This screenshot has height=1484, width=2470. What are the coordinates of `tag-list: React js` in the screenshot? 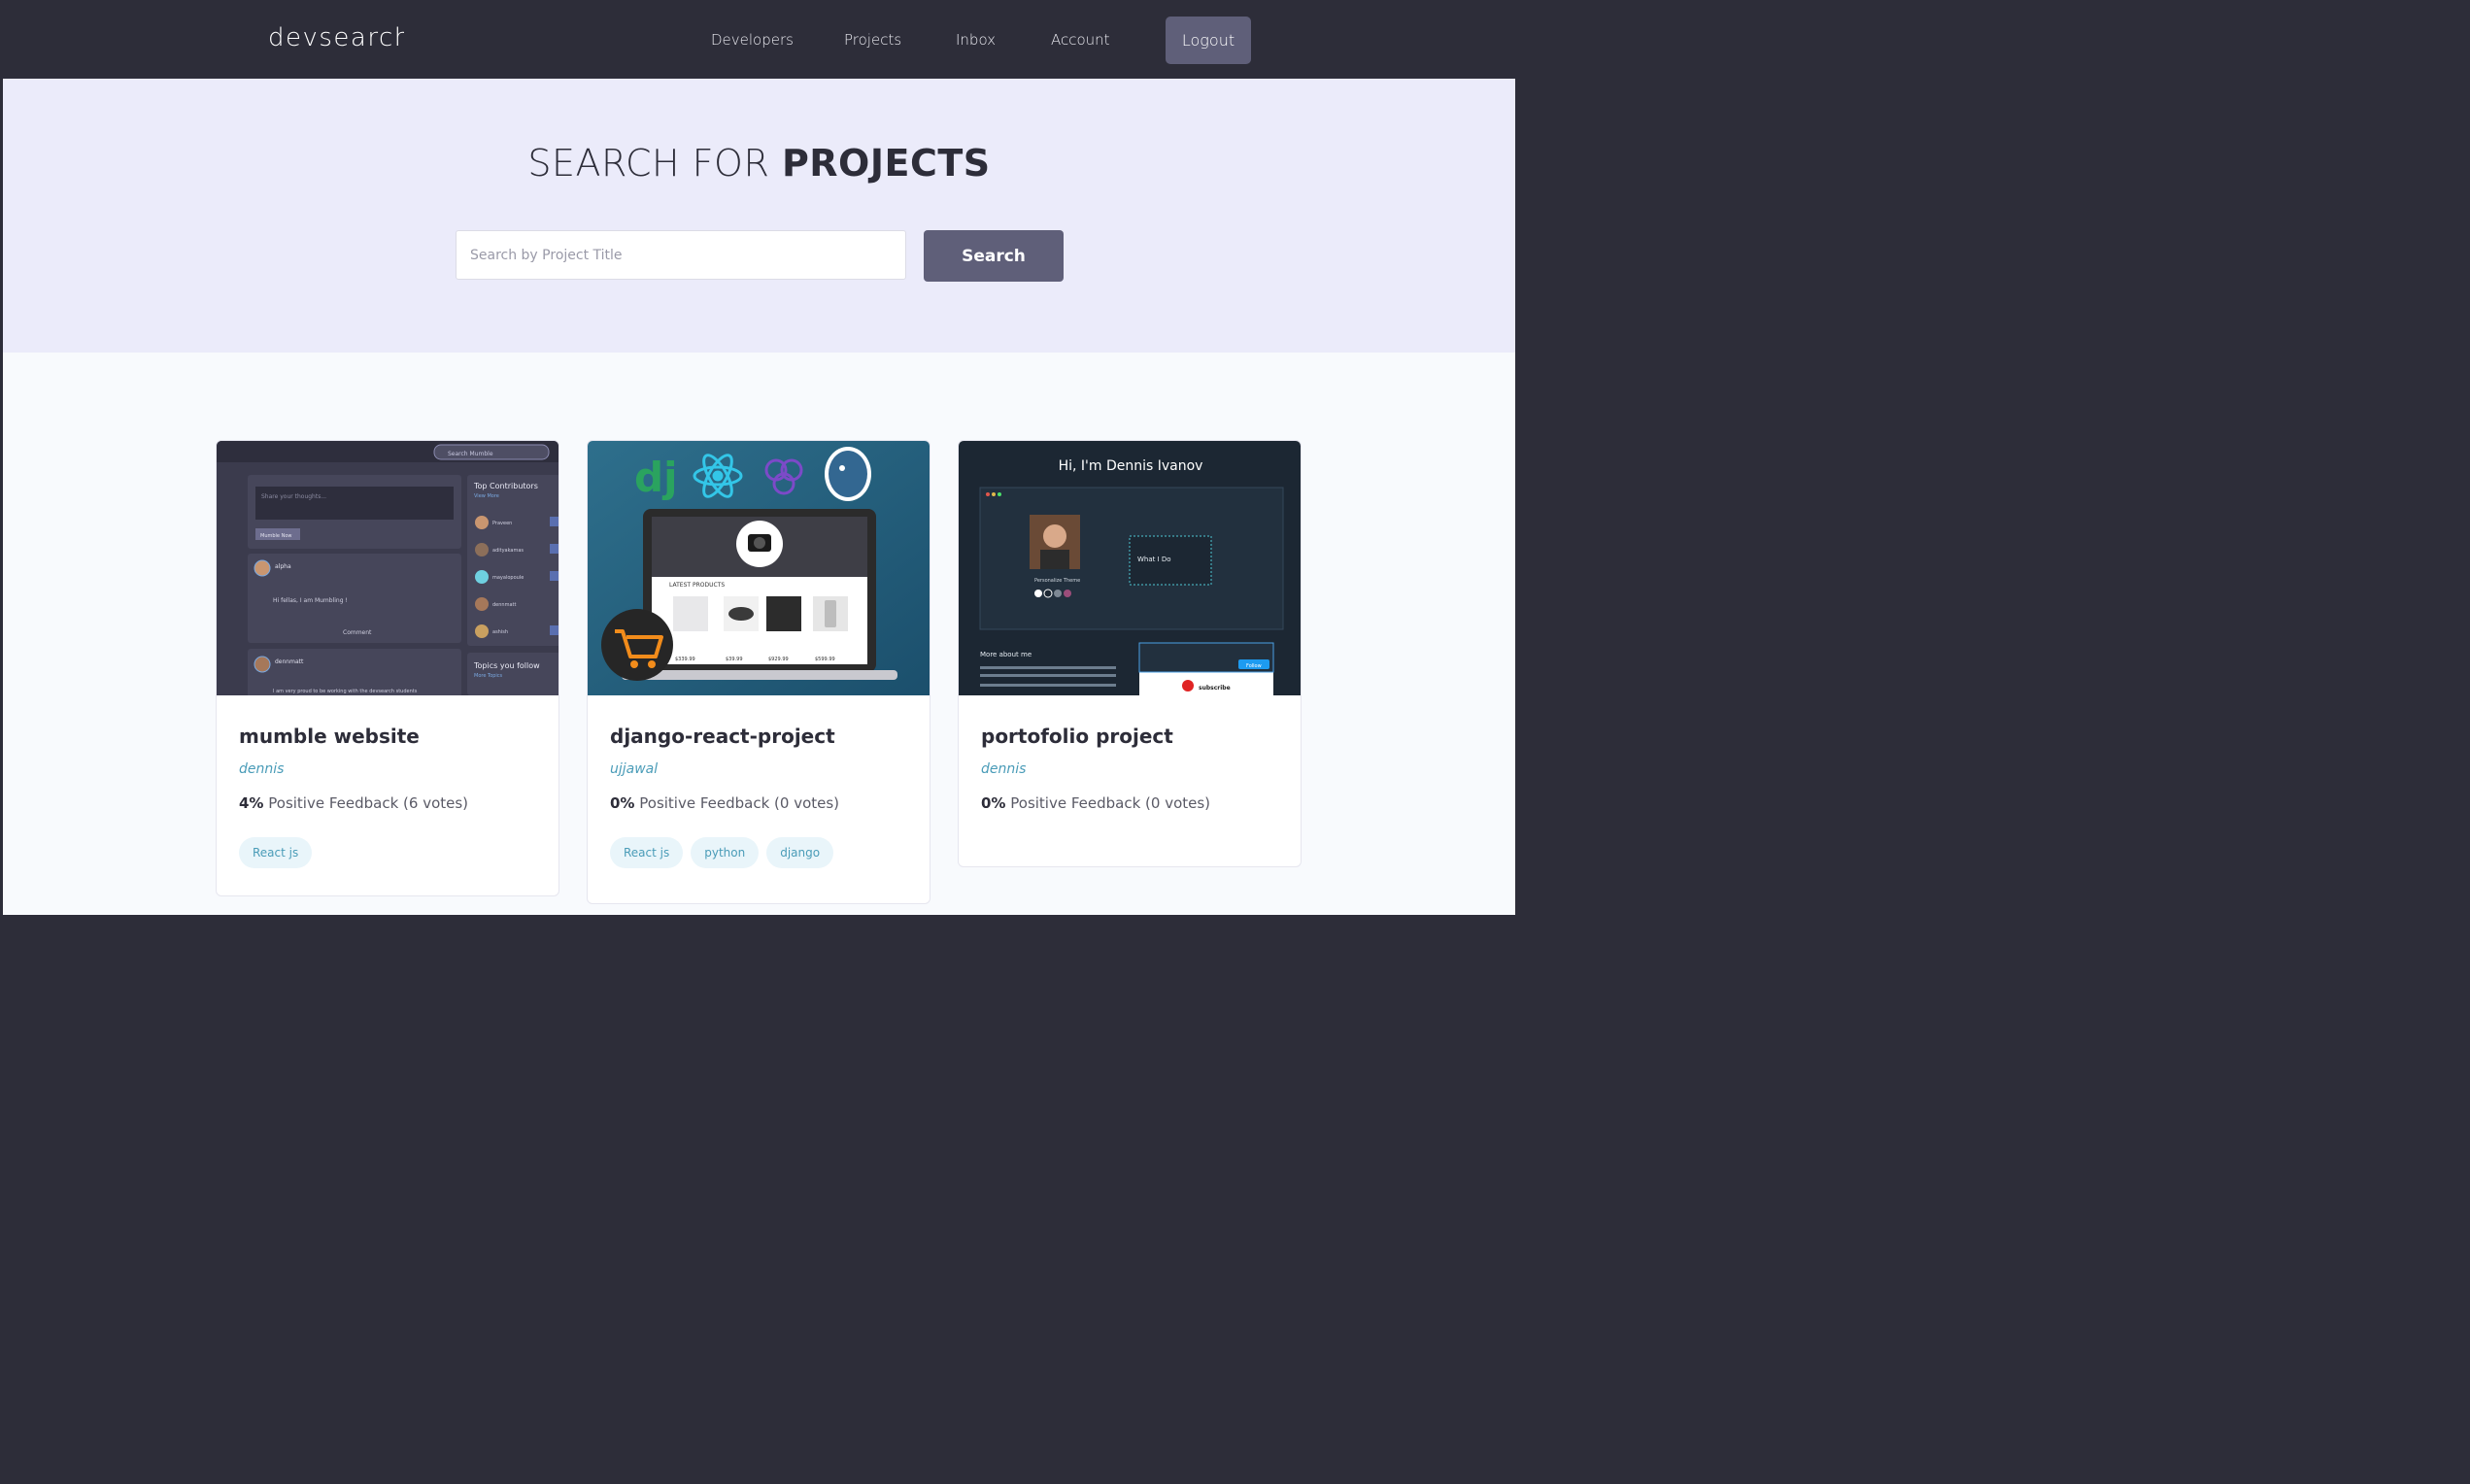 It's located at (387, 852).